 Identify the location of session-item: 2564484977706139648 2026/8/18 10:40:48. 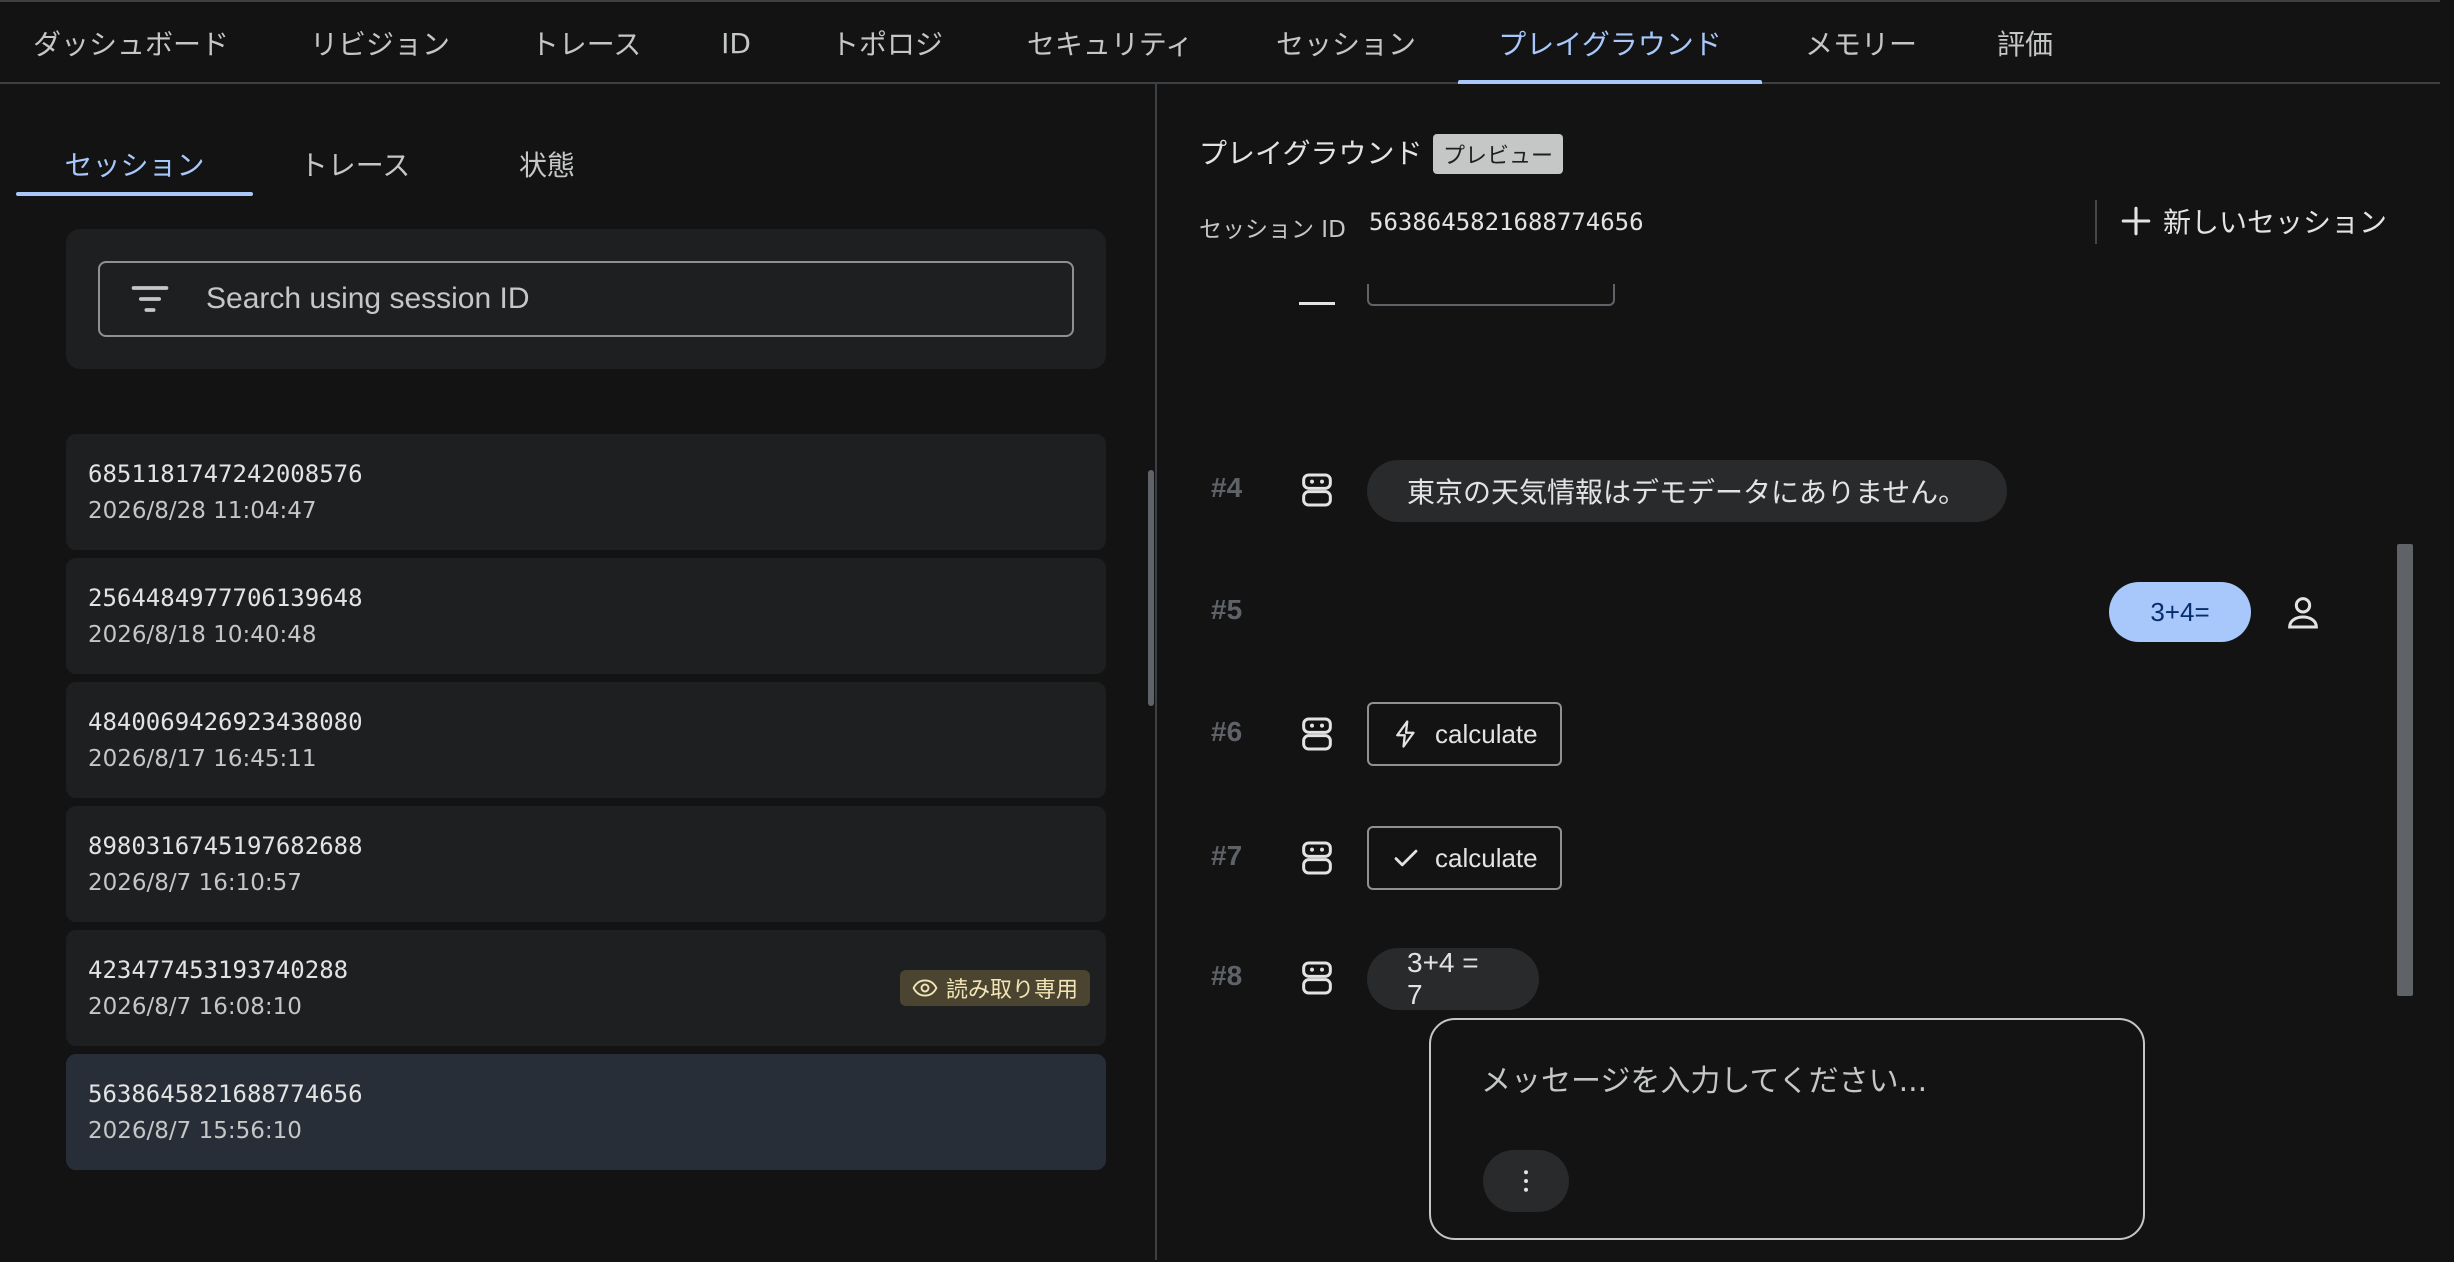
(586, 616).